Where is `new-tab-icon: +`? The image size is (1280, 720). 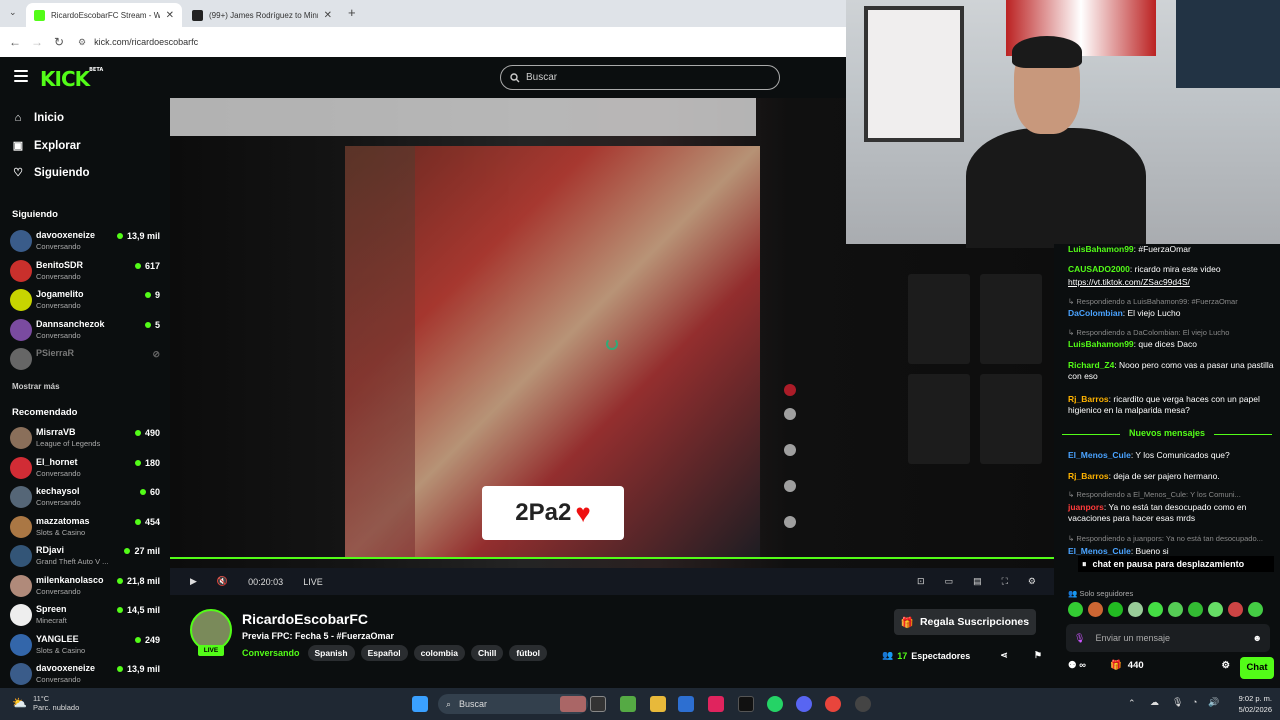 new-tab-icon: + is located at coordinates (352, 12).